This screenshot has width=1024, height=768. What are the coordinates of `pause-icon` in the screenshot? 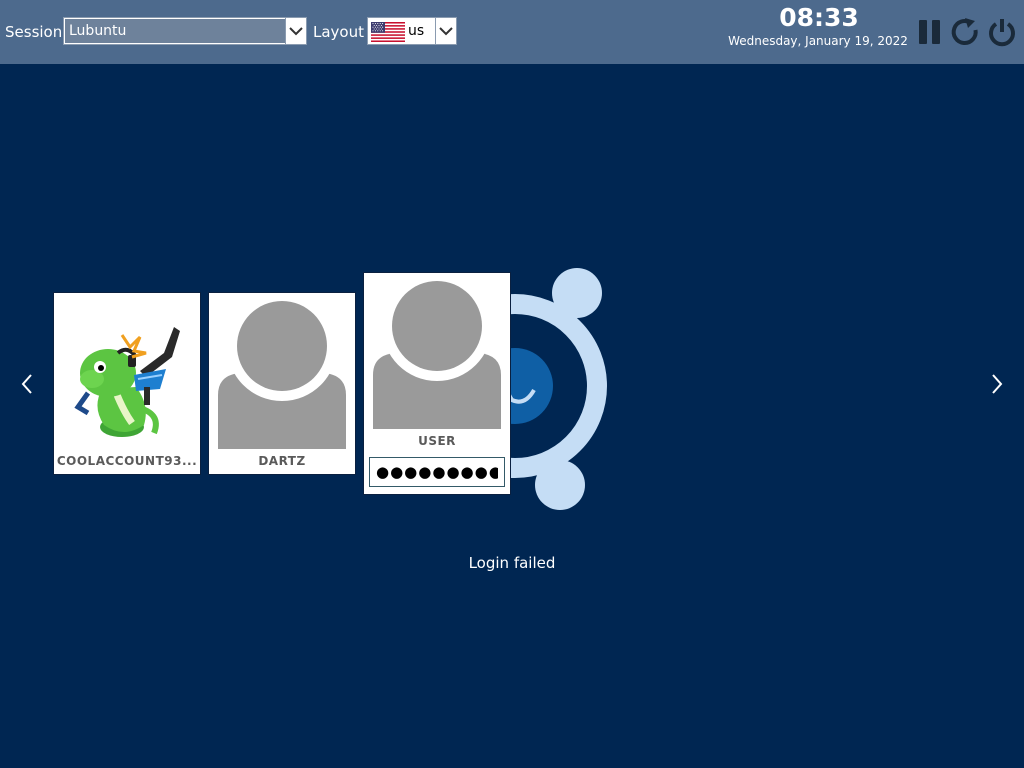 It's located at (929, 32).